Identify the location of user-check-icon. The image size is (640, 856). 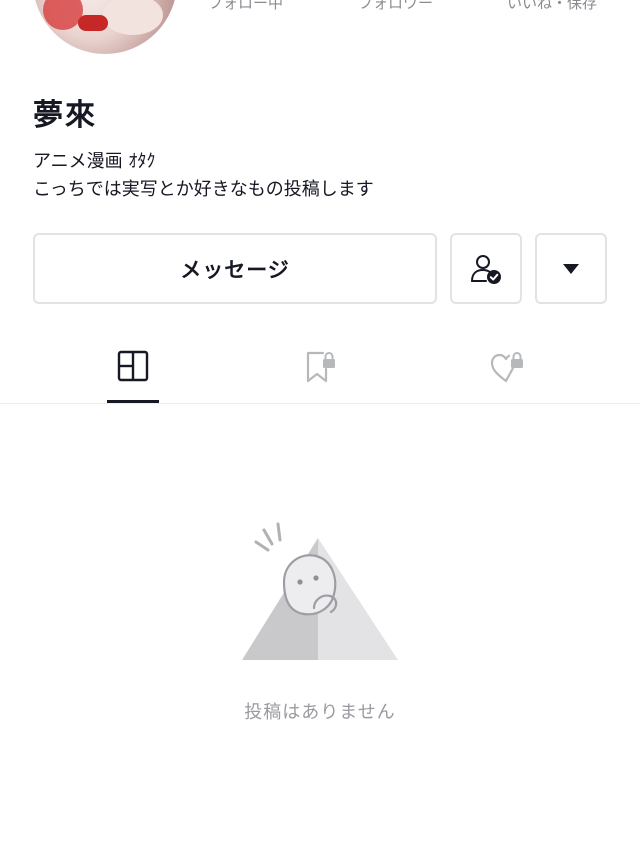
(486, 269).